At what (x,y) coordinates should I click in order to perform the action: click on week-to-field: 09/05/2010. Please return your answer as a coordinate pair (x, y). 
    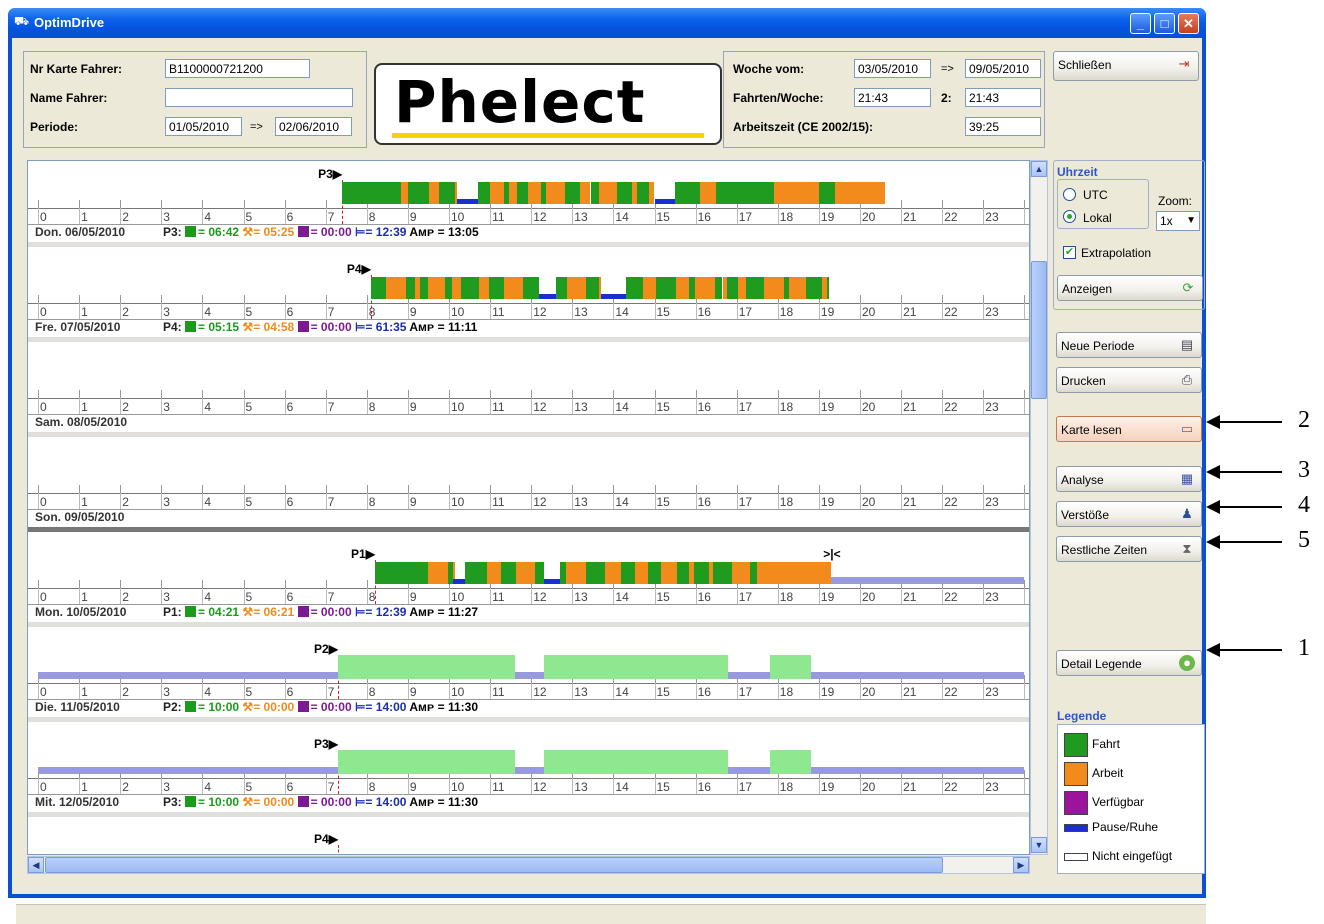
    Looking at the image, I should click on (1003, 68).